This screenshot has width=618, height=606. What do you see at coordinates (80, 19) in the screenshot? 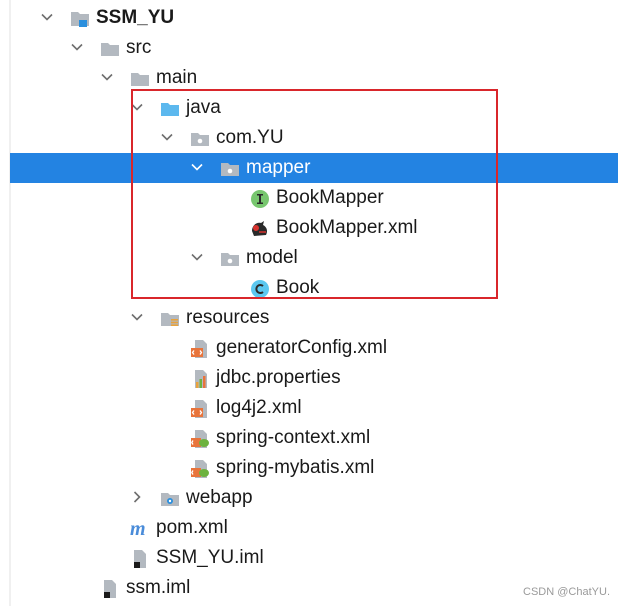
I see `module-folder-icon` at bounding box center [80, 19].